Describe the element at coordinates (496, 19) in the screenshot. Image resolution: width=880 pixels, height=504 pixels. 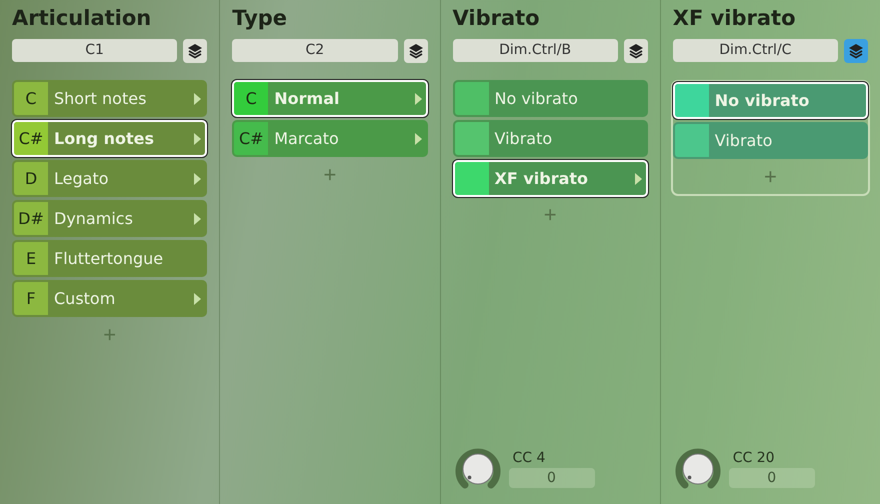
I see `column-title: Vibrato` at that location.